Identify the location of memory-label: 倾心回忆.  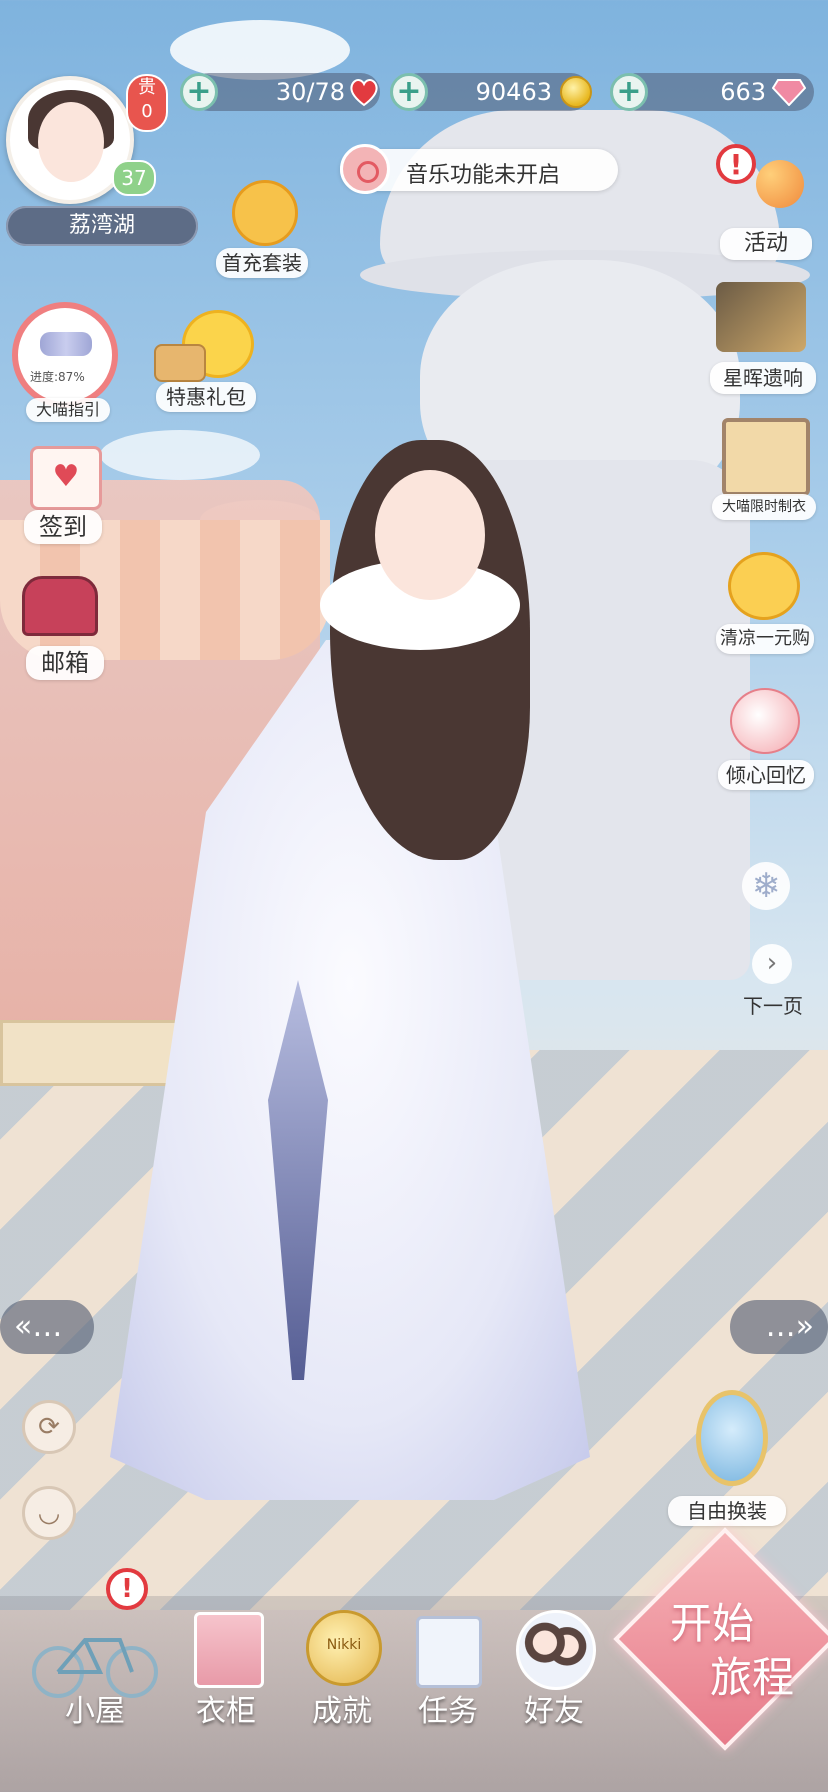
(766, 775).